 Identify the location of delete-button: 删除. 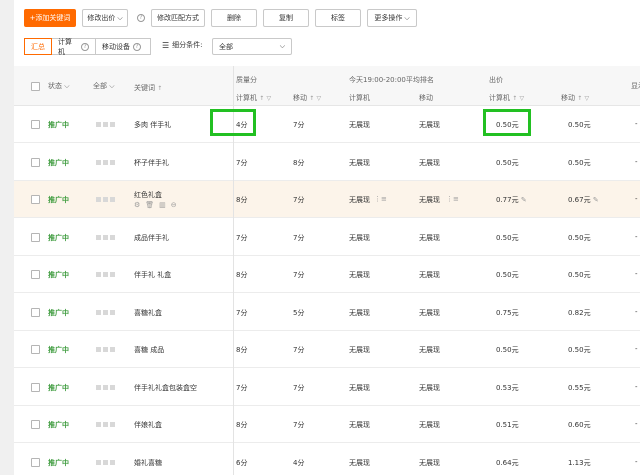
(234, 18).